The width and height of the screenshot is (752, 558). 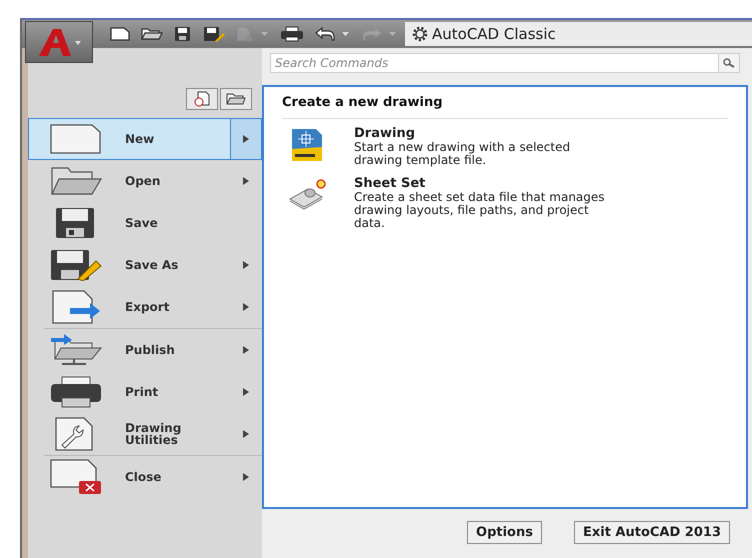 I want to click on menu-item: Publish, so click(x=145, y=350).